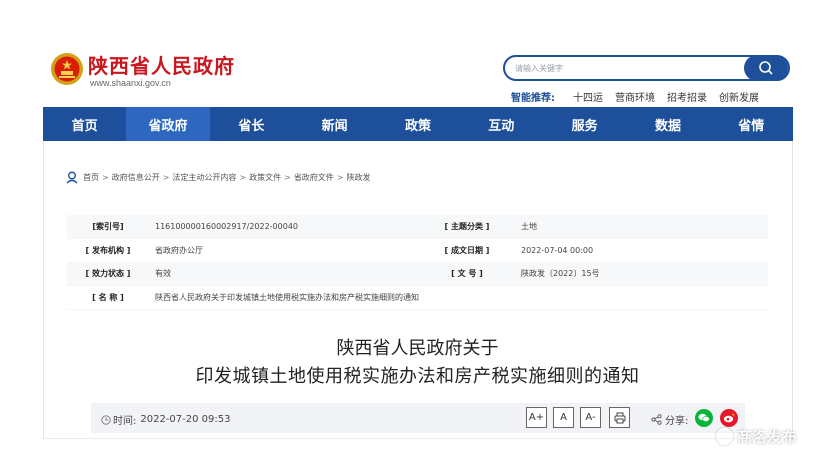 The height and width of the screenshot is (461, 835). I want to click on article-title-line1: 陕西省人民政府关于, so click(417, 348).